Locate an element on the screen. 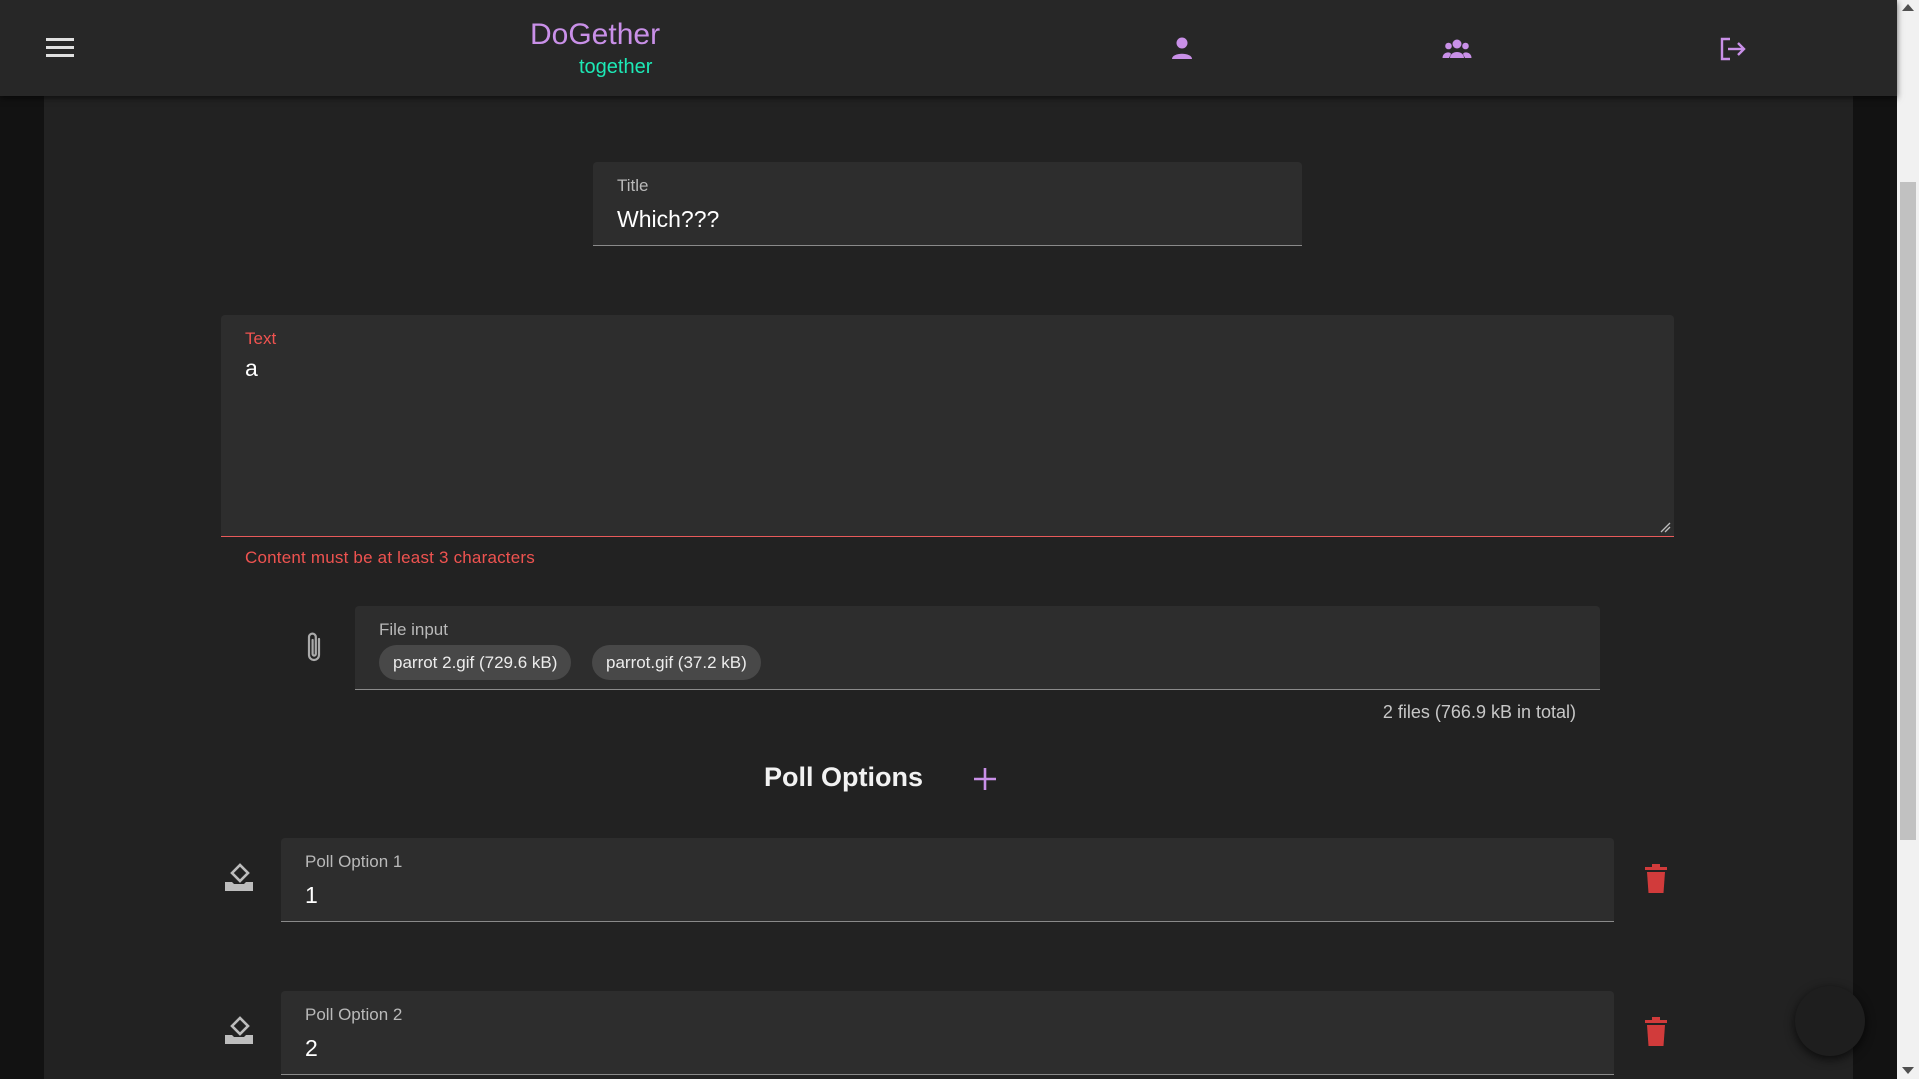 The image size is (1919, 1079). logout-icon is located at coordinates (1733, 49).